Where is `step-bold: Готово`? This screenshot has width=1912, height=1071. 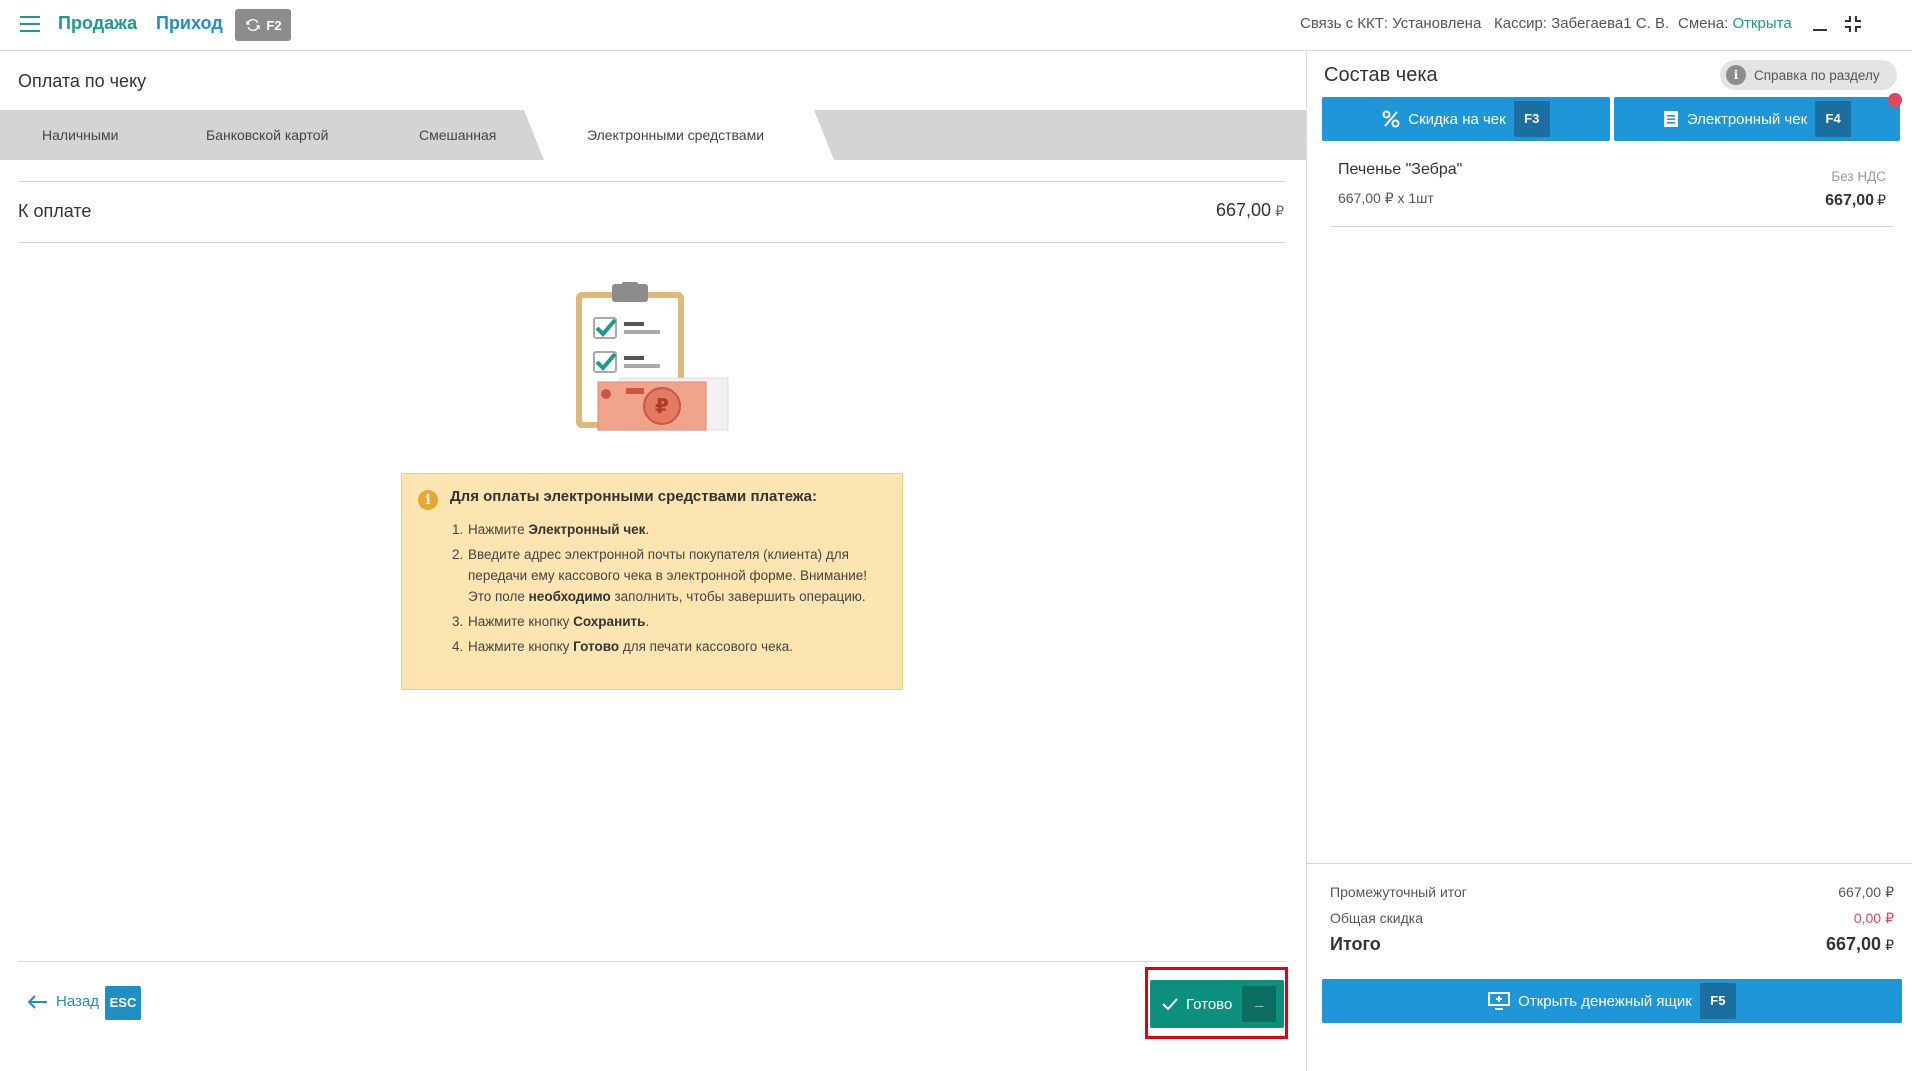 step-bold: Готово is located at coordinates (596, 646).